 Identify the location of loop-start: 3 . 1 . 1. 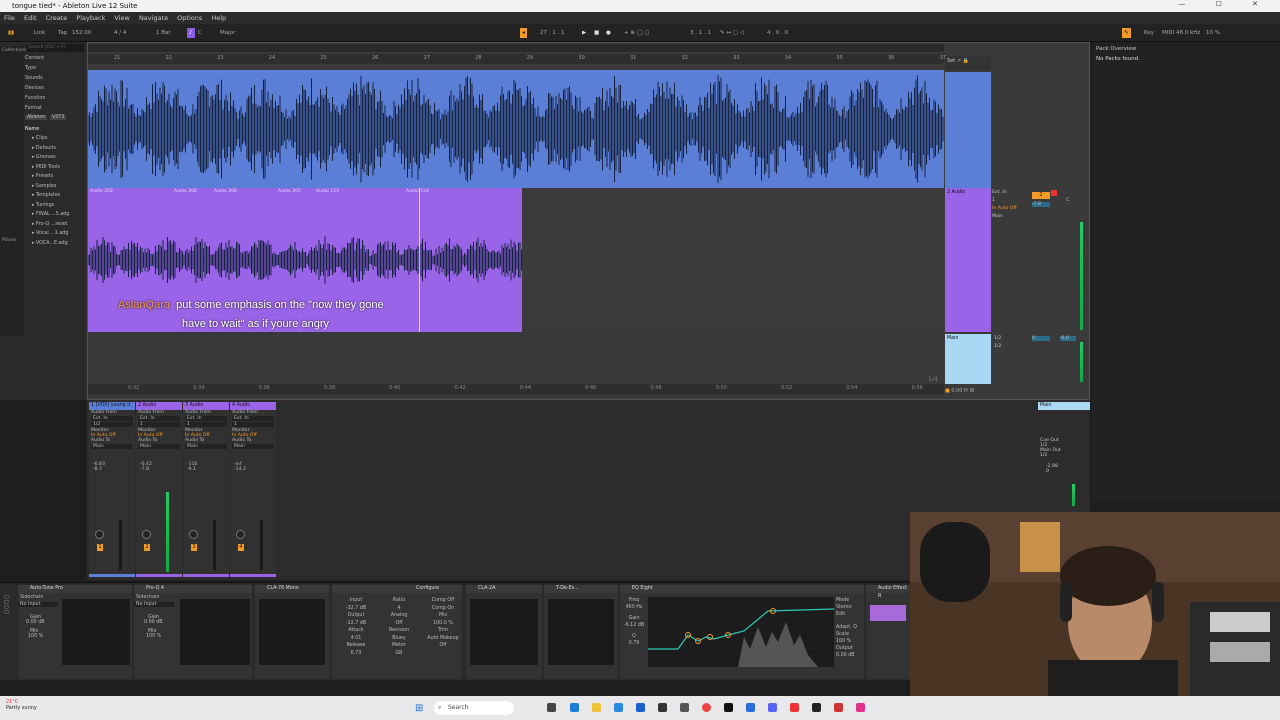
(700, 33).